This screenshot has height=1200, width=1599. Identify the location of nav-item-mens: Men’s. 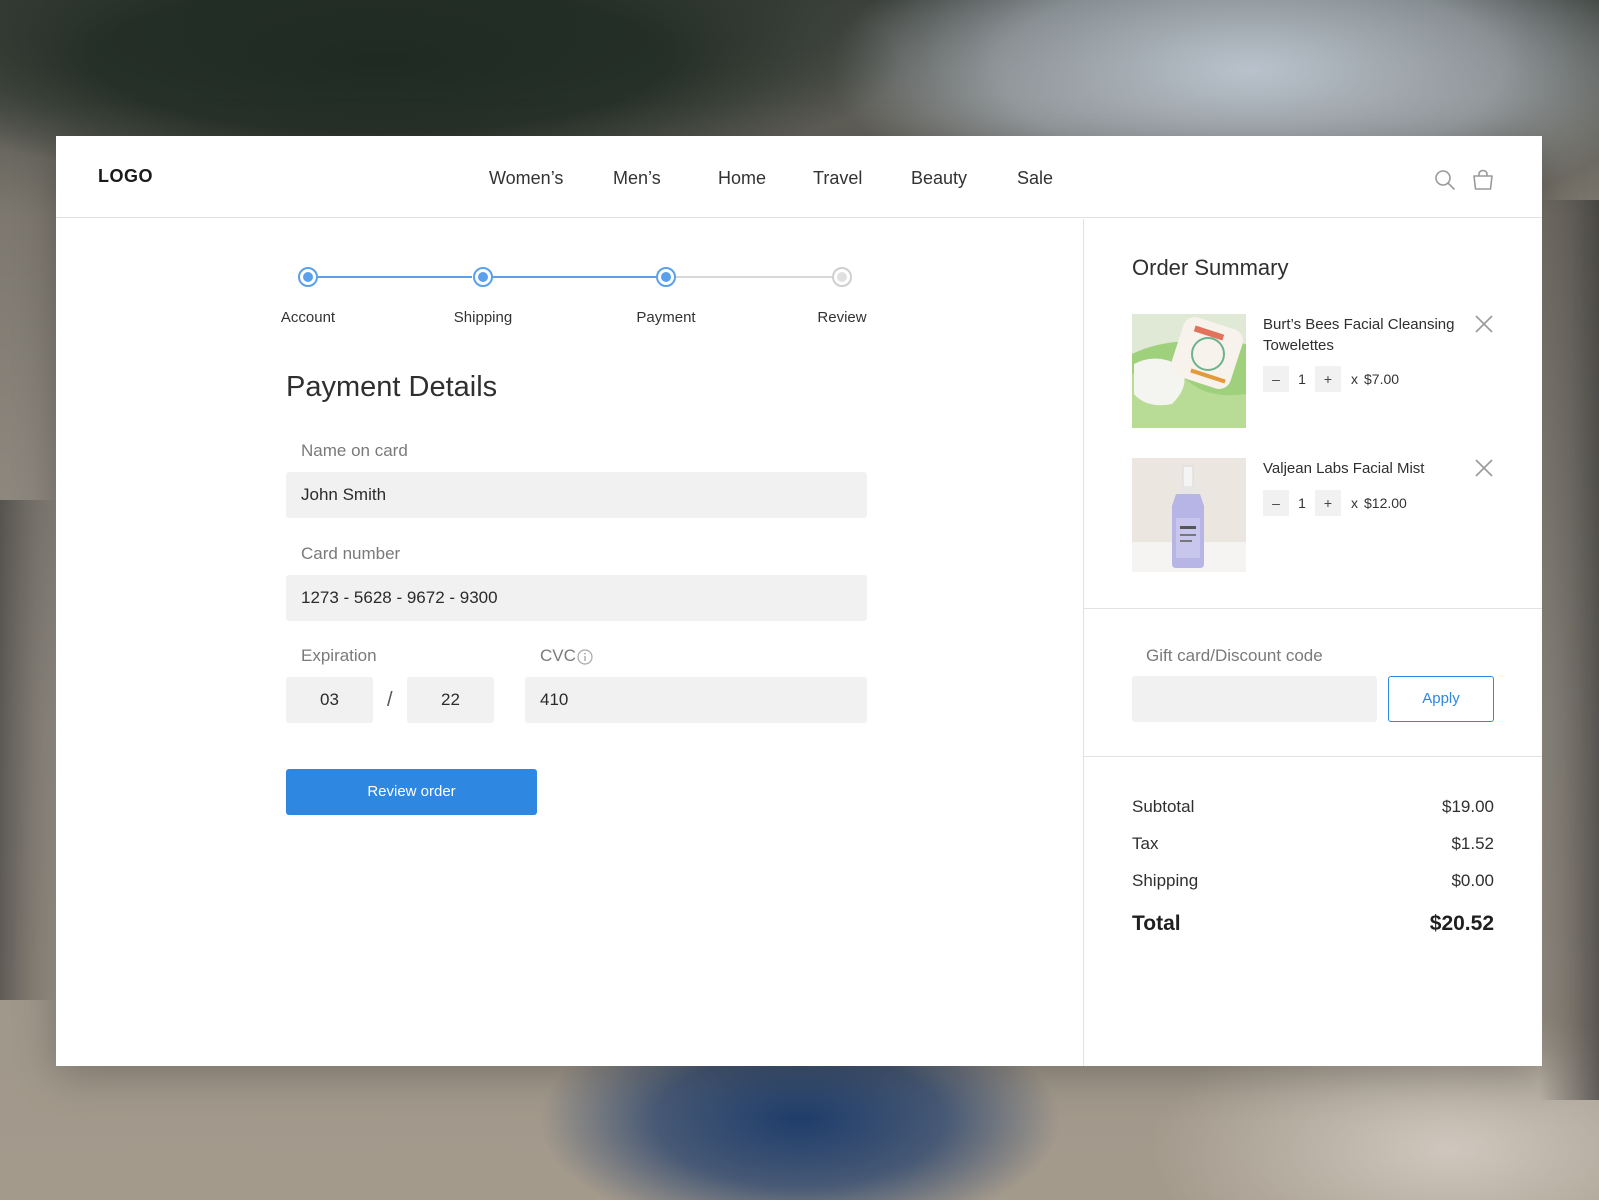
(637, 178).